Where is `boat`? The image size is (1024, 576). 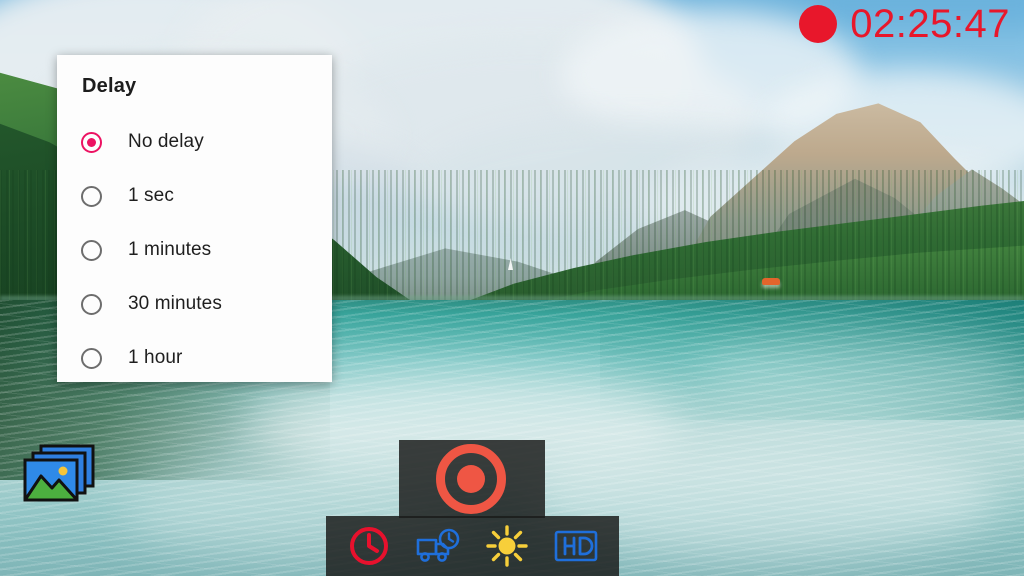 boat is located at coordinates (771, 281).